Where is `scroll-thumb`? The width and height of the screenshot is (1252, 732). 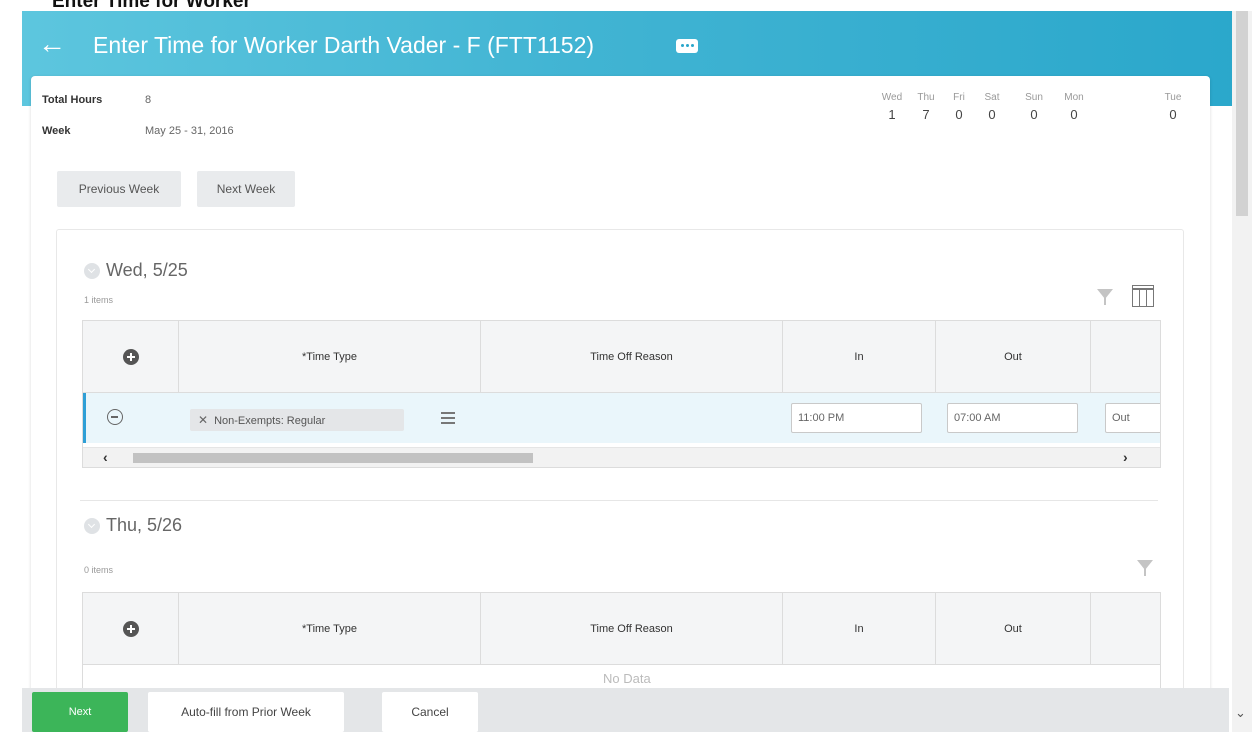
scroll-thumb is located at coordinates (333, 458).